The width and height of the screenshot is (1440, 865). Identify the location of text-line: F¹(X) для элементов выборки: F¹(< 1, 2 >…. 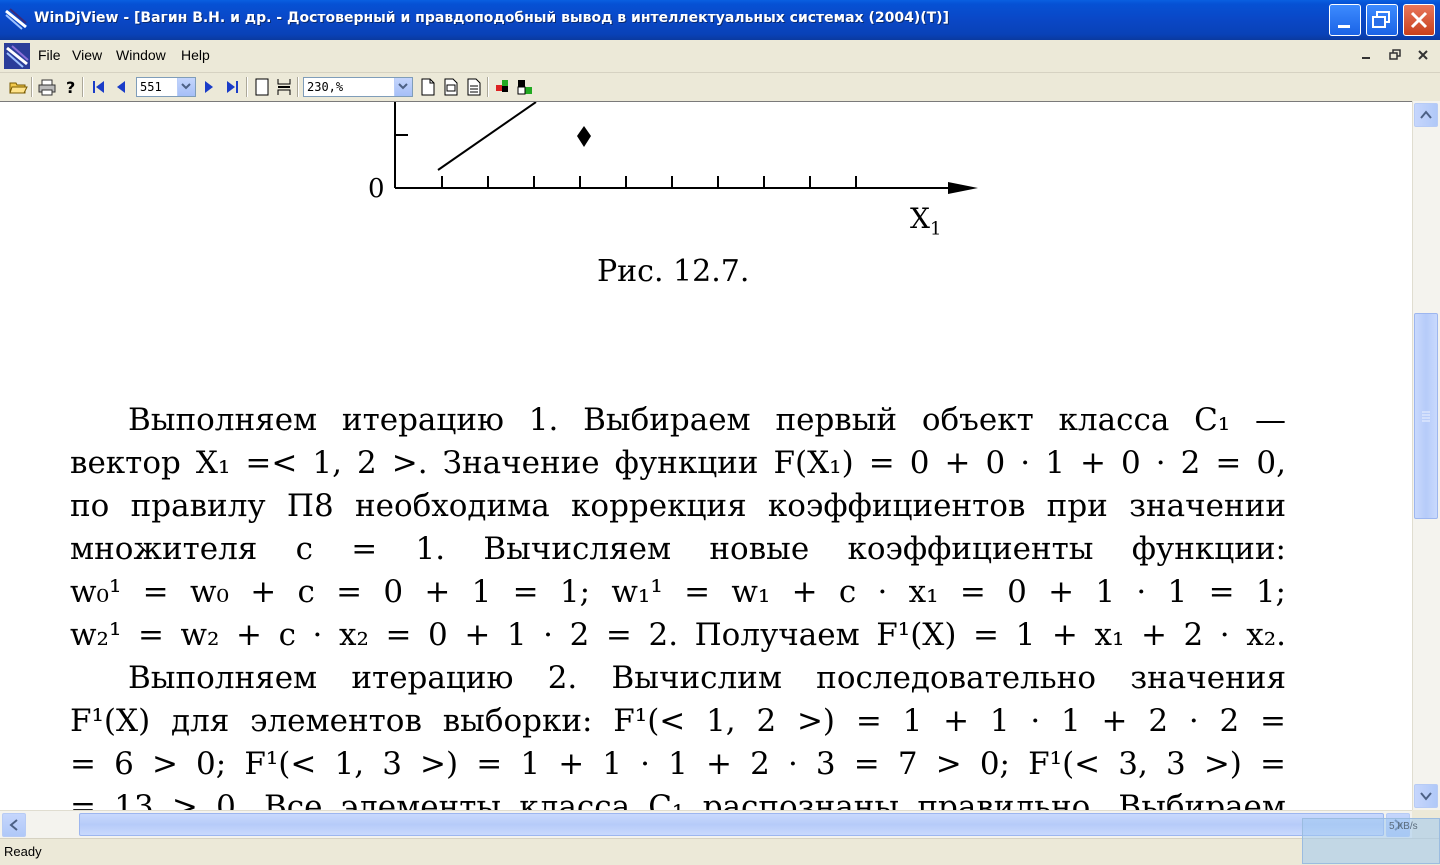
(678, 721).